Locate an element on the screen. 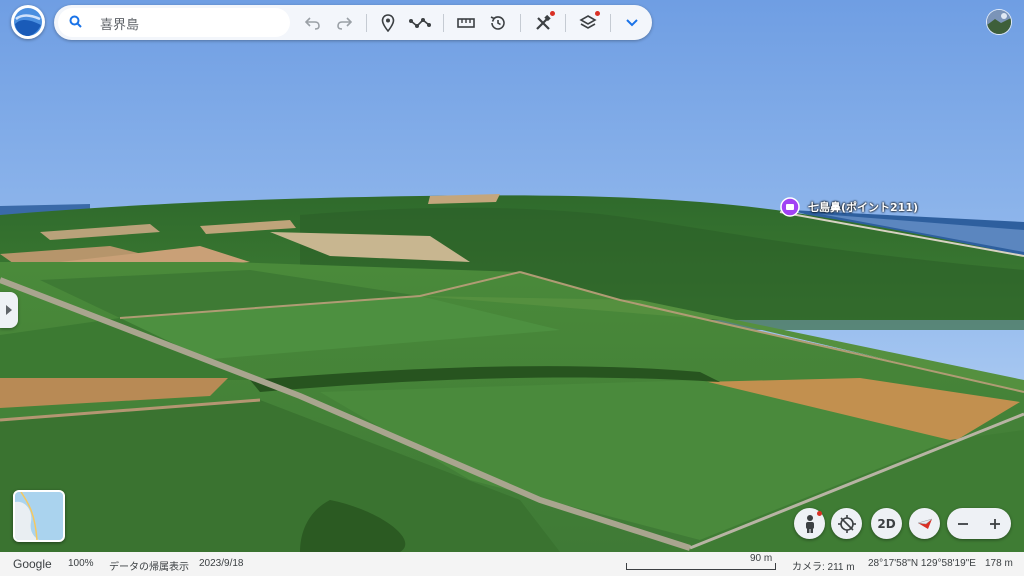  minimap-thumbnail is located at coordinates (39, 516).